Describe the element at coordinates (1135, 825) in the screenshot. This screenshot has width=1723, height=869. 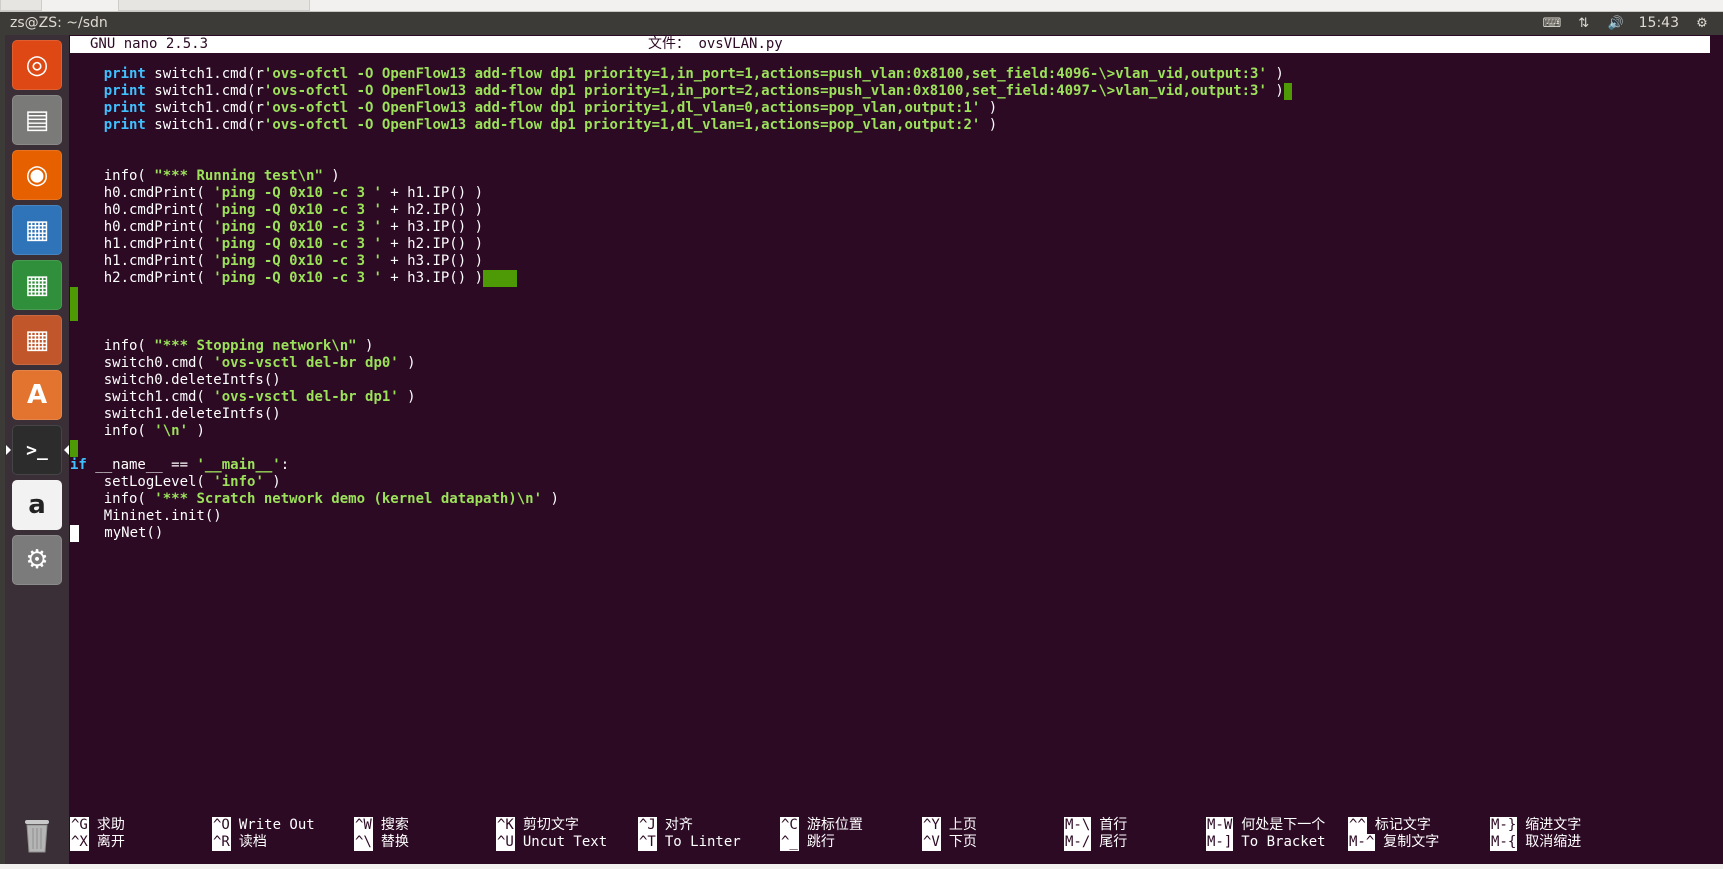
I see `shortcut-item: M-\ 首行` at that location.